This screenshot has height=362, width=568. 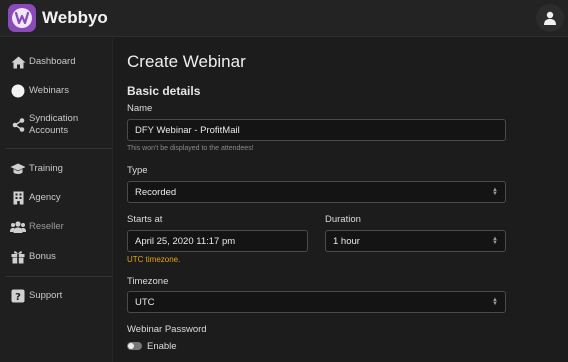 What do you see at coordinates (343, 219) in the screenshot?
I see `duration-label: Duration` at bounding box center [343, 219].